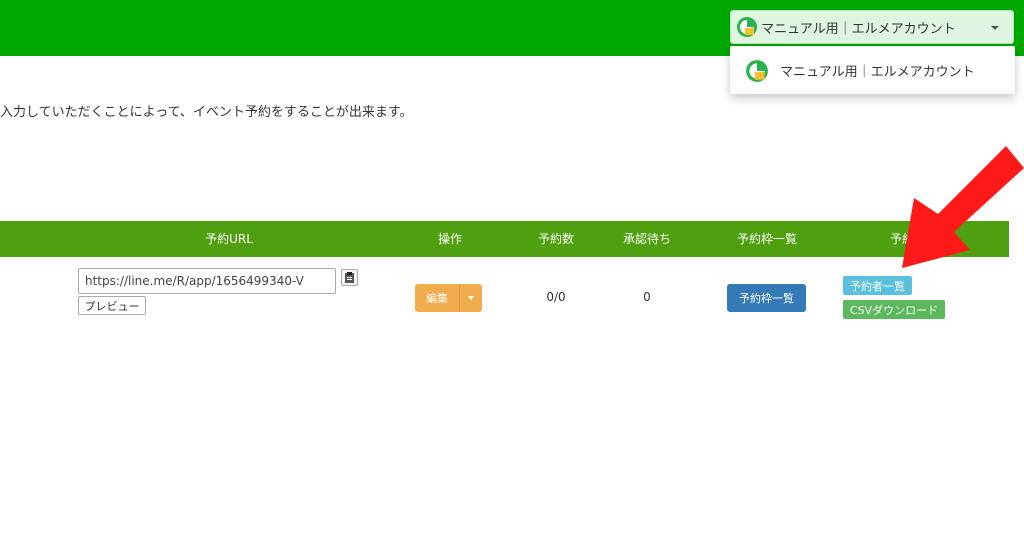 The image size is (1024, 538). Describe the element at coordinates (112, 305) in the screenshot. I see `preview-button: プレビュー` at that location.